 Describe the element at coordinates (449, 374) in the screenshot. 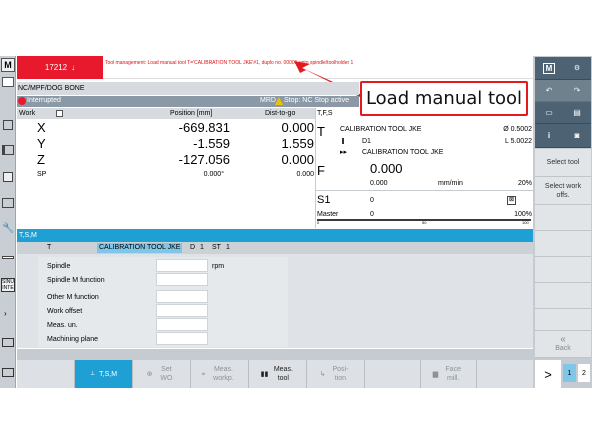

I see `softkey-face-mill: ▆ Face mill.` at that location.